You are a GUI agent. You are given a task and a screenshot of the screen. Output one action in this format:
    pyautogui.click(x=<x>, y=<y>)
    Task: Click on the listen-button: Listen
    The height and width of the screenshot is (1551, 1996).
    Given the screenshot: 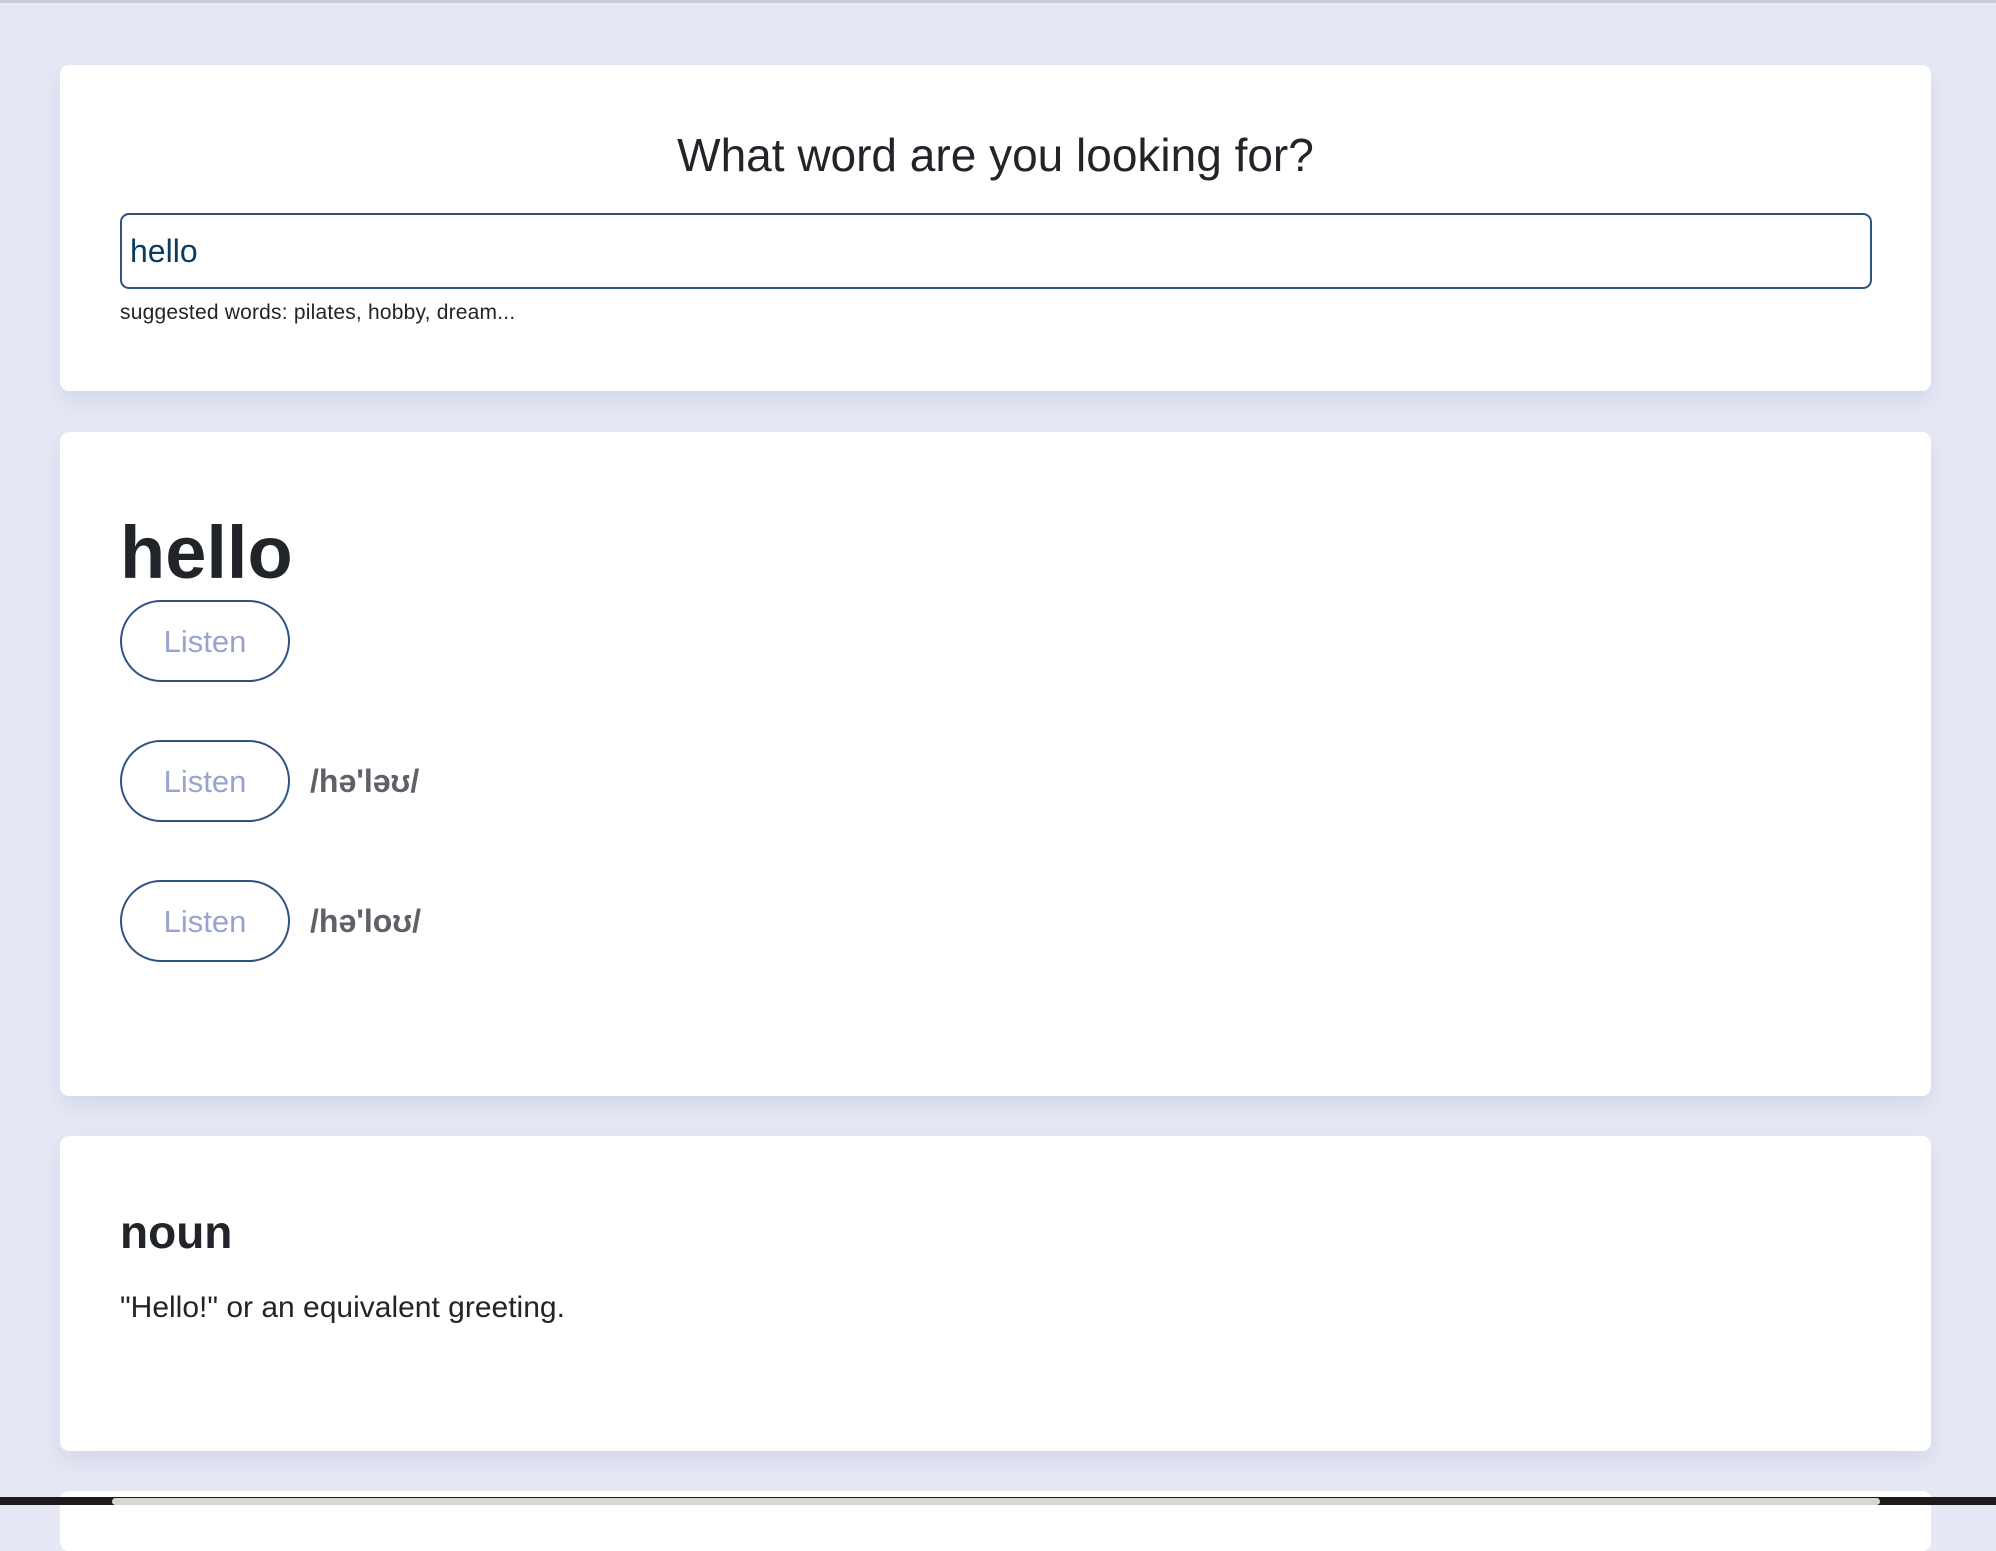 What is the action you would take?
    pyautogui.click(x=205, y=641)
    